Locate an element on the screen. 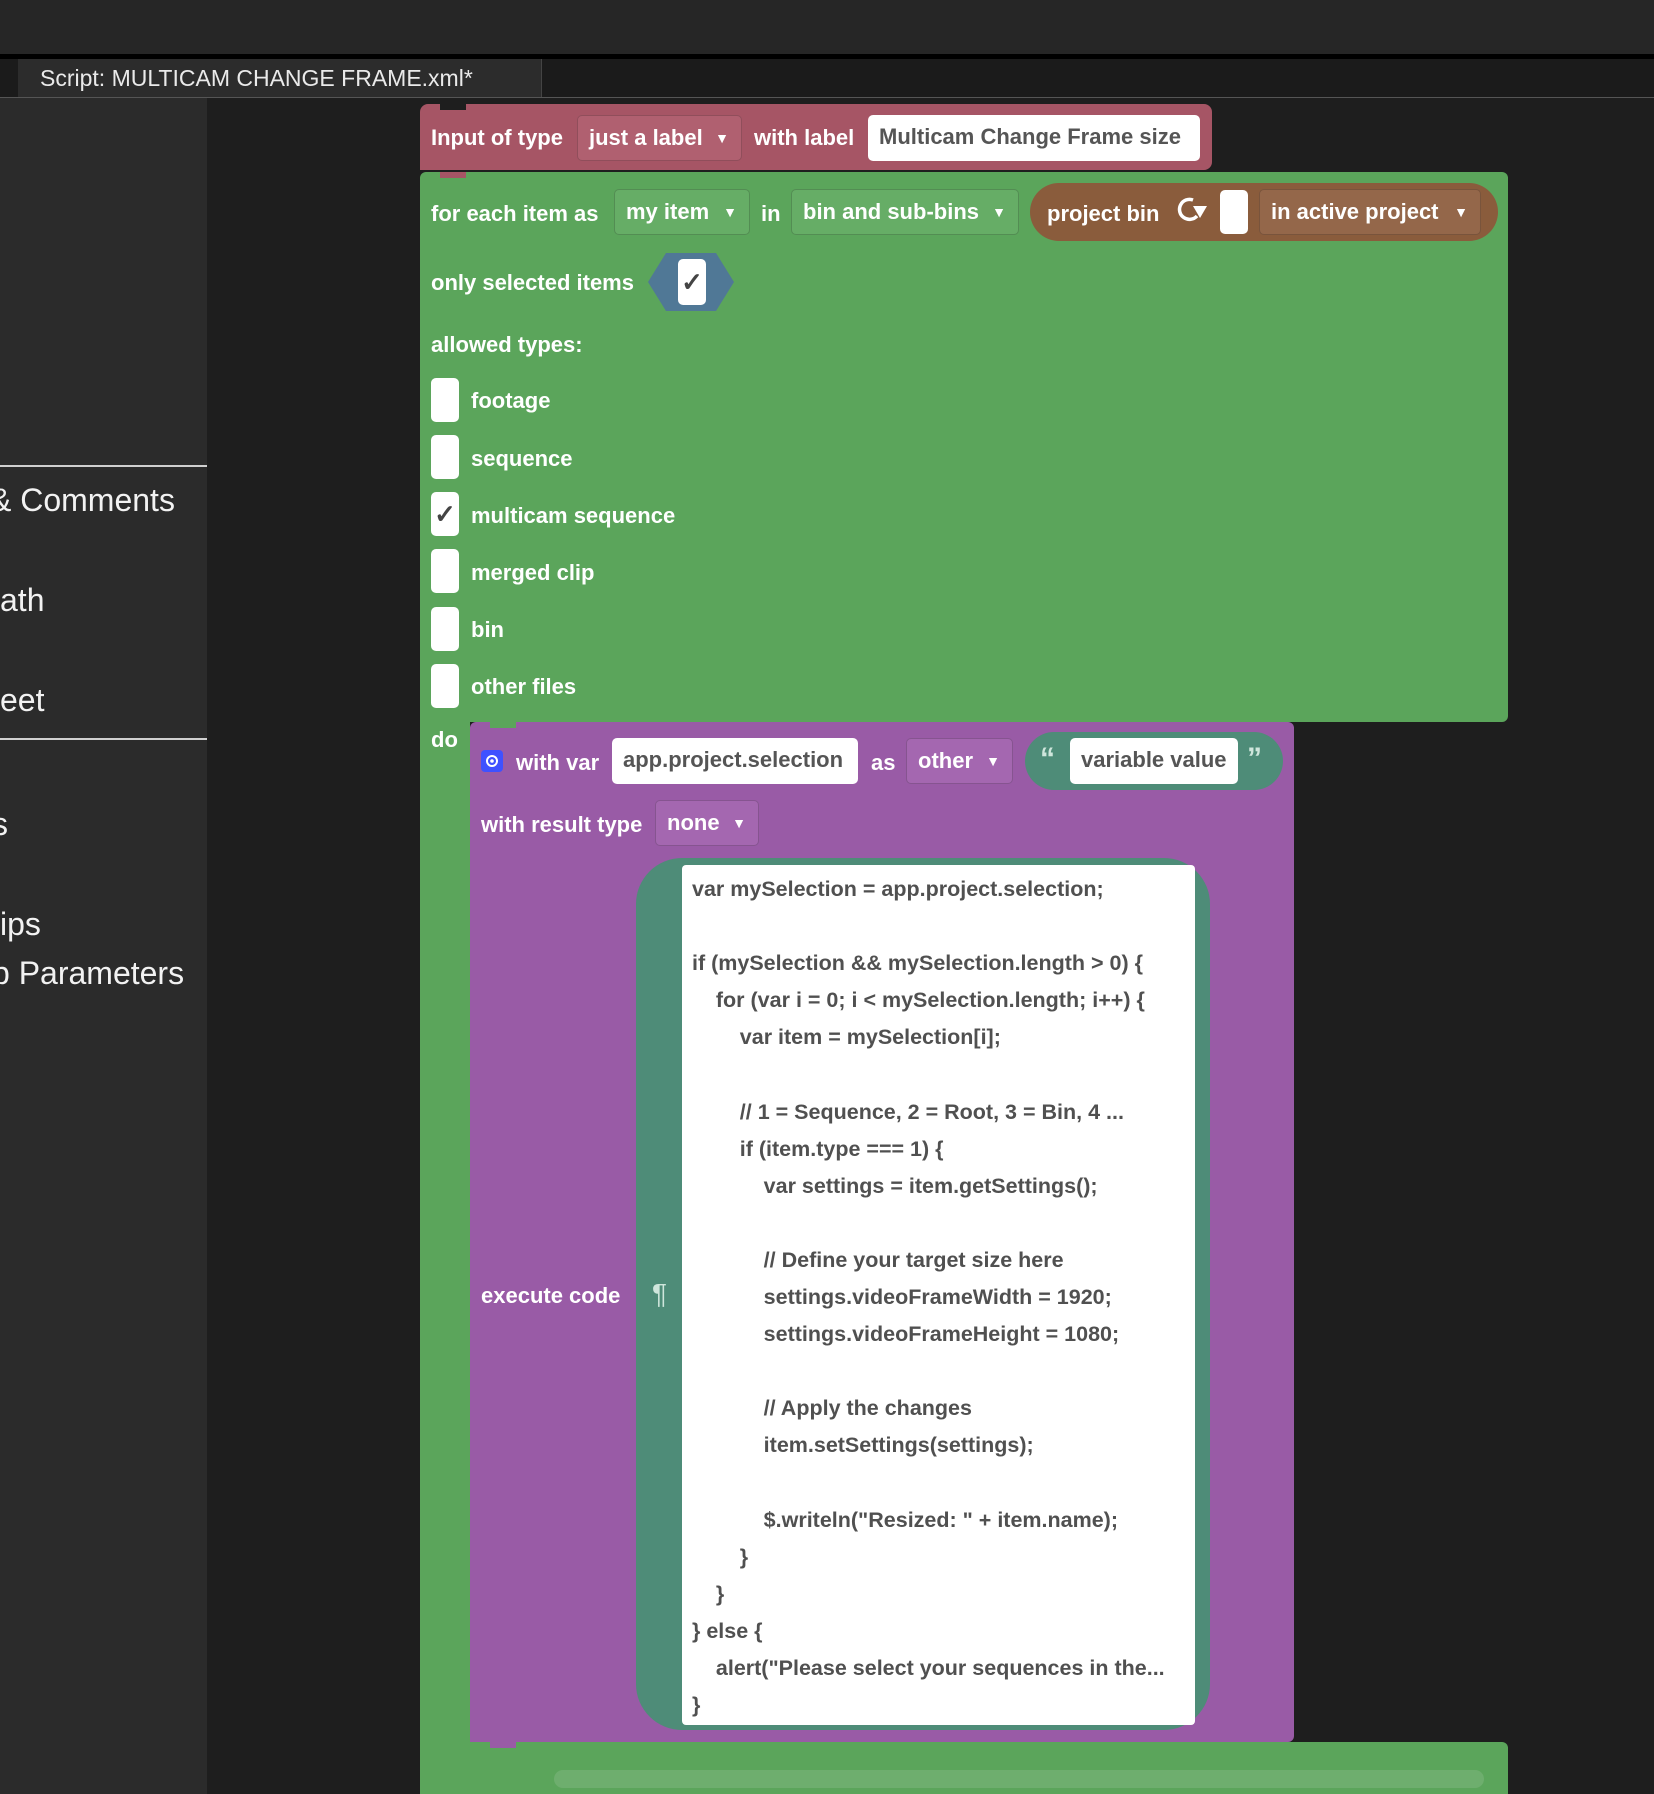 The width and height of the screenshot is (1654, 1794). with-var-label: with var is located at coordinates (558, 762).